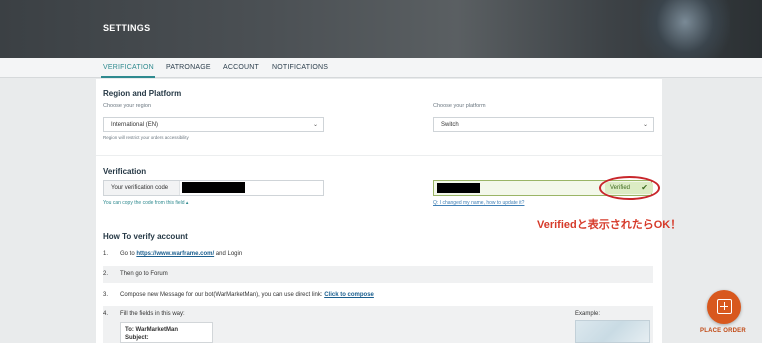  I want to click on message-template: To: WarMarketMan Subject:, so click(166, 332).